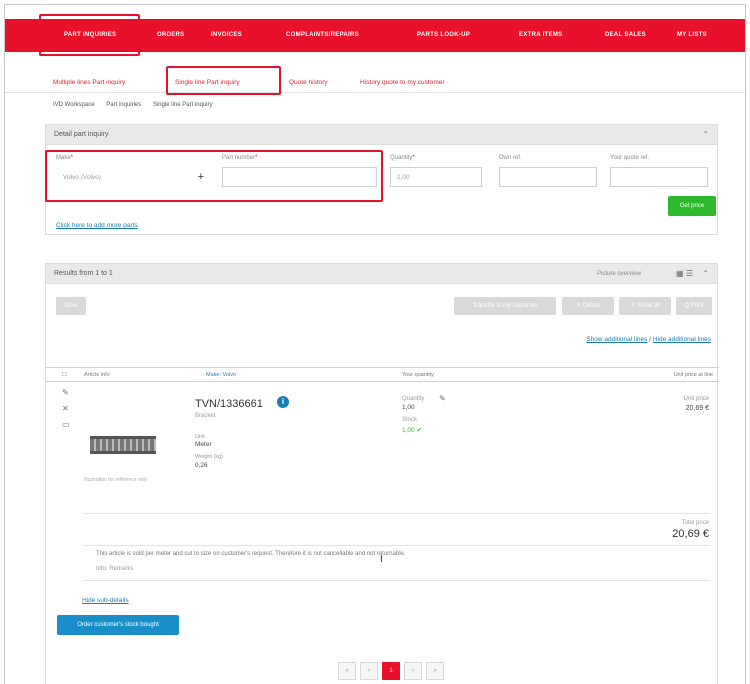 The height and width of the screenshot is (684, 750). I want to click on subnav-history-quote-customer: History quote to my customer, so click(402, 82).